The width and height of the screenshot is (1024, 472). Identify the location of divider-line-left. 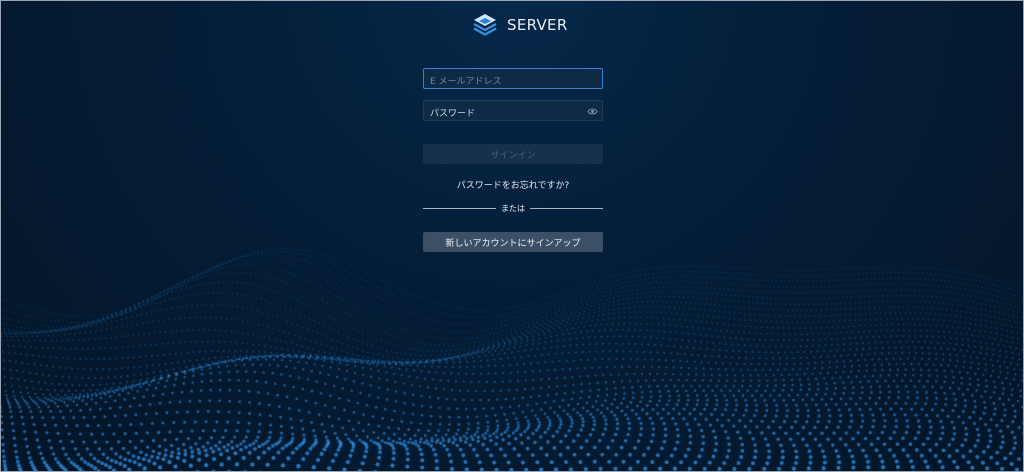
(459, 208).